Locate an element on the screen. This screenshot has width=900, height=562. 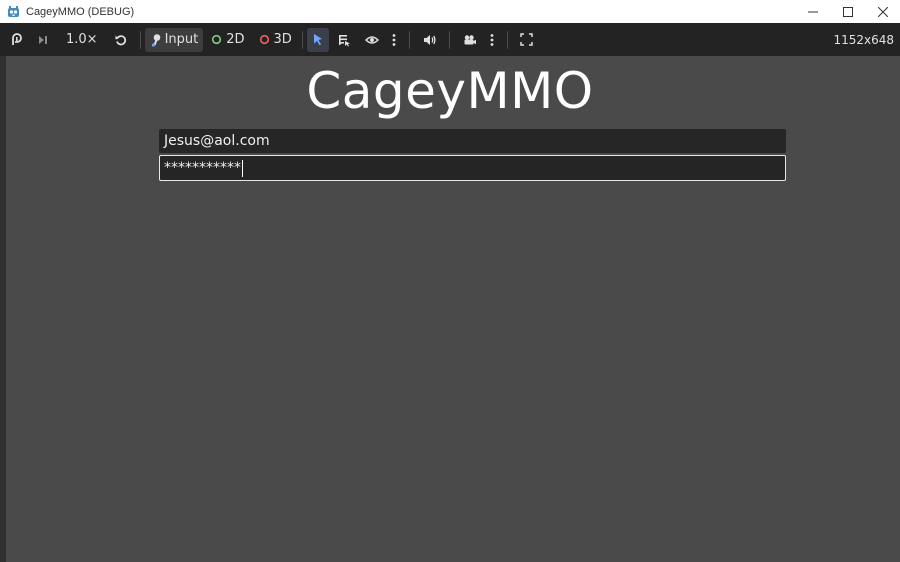
select-button is located at coordinates (317, 39).